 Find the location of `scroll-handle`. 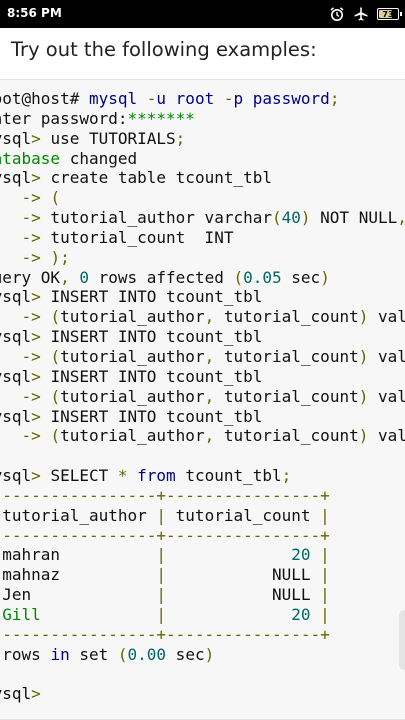

scroll-handle is located at coordinates (402, 640).